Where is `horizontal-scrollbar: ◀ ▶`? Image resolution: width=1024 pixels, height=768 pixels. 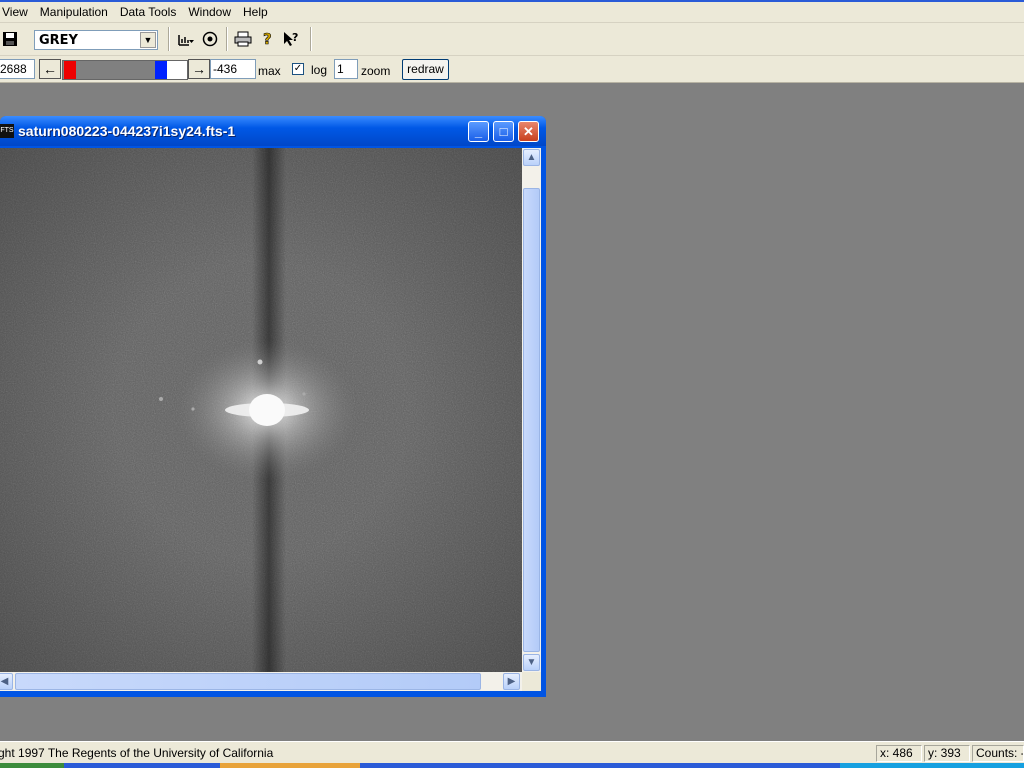 horizontal-scrollbar: ◀ ▶ is located at coordinates (261, 681).